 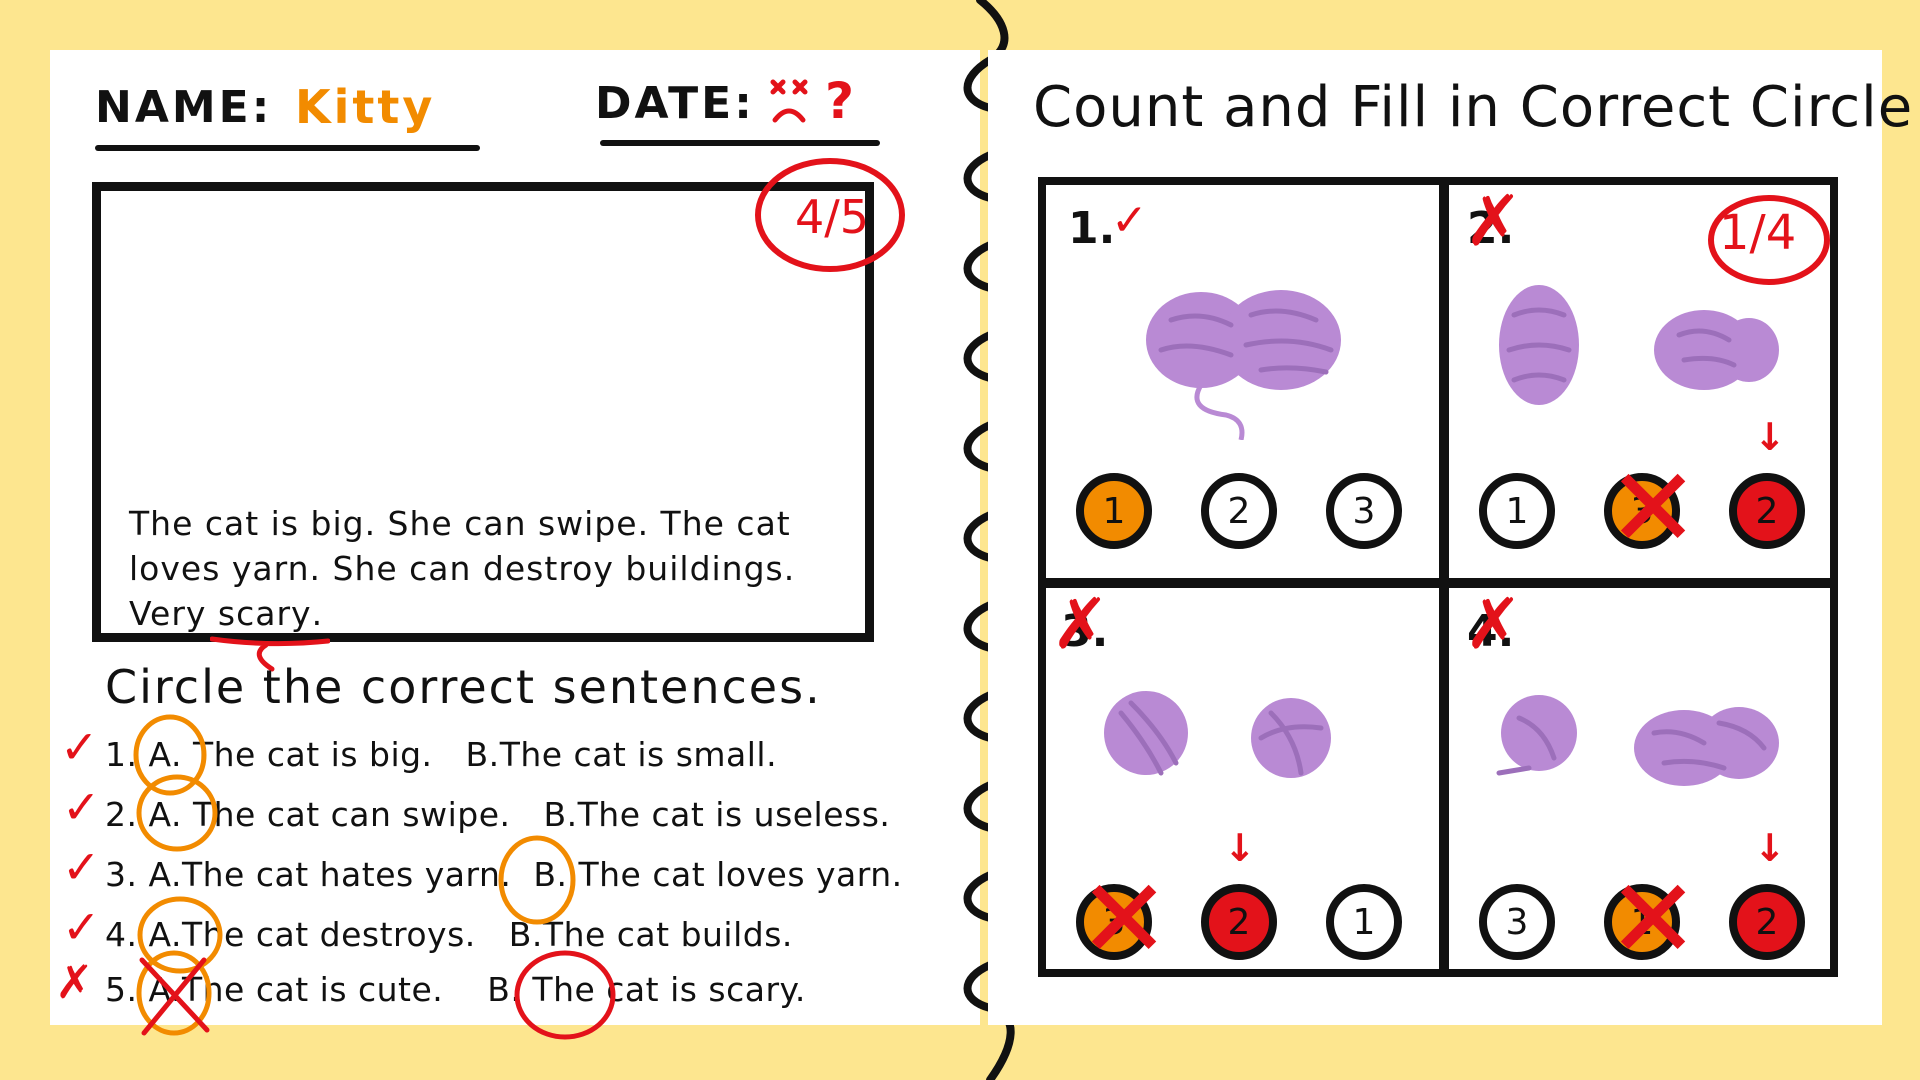 What do you see at coordinates (1242, 783) in the screenshot?
I see `count-cell-3: 3. ✗ 3 ✕ ↓ 2 1` at bounding box center [1242, 783].